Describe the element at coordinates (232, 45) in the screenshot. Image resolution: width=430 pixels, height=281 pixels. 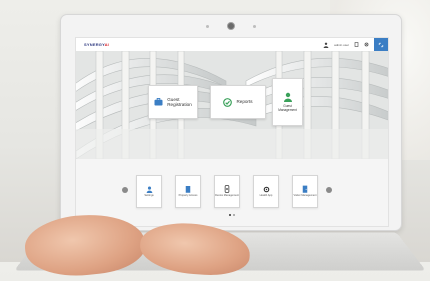
I see `top-bar: SYNERGYAI admin user` at that location.